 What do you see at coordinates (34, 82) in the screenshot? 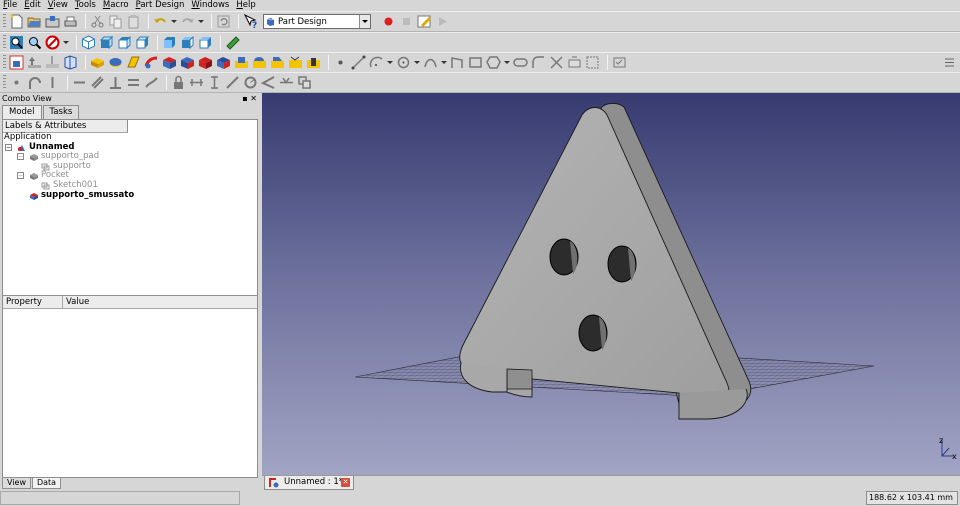
I see `constraint-tangent-icon` at bounding box center [34, 82].